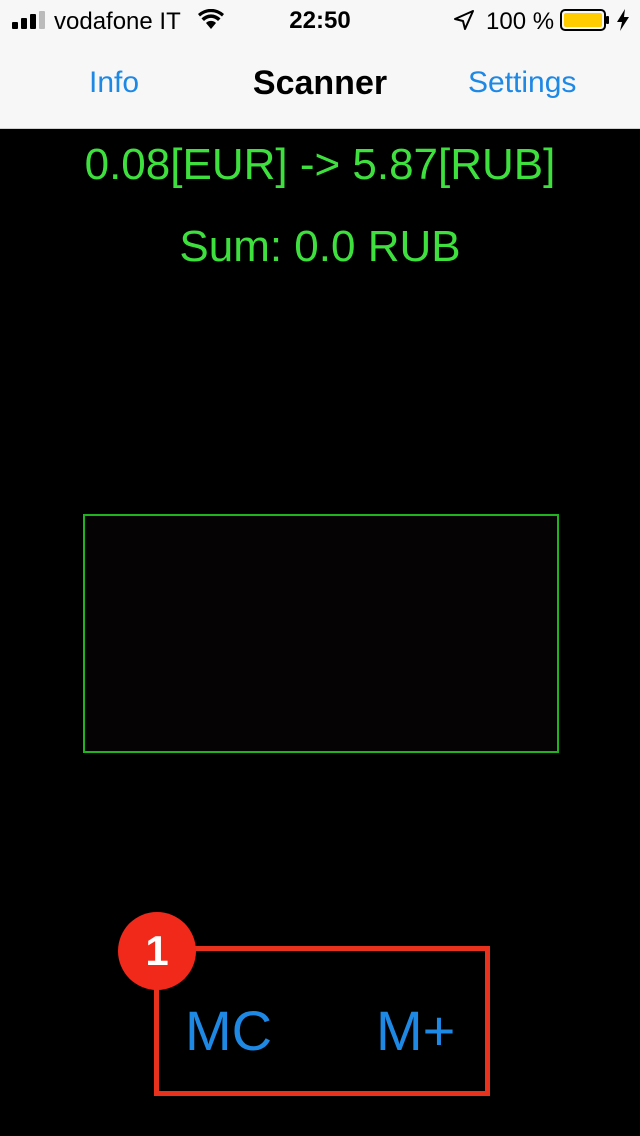  I want to click on memory-add-button: M+, so click(415, 1030).